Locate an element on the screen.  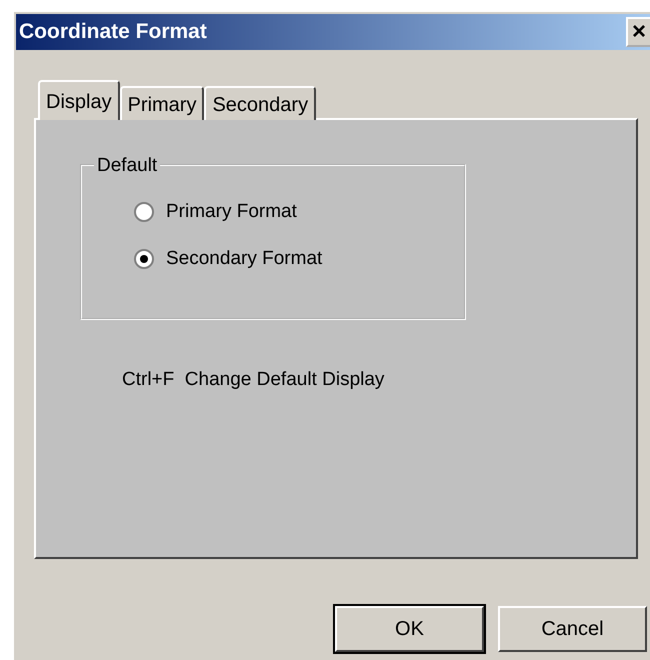
tab: Secondary is located at coordinates (260, 103).